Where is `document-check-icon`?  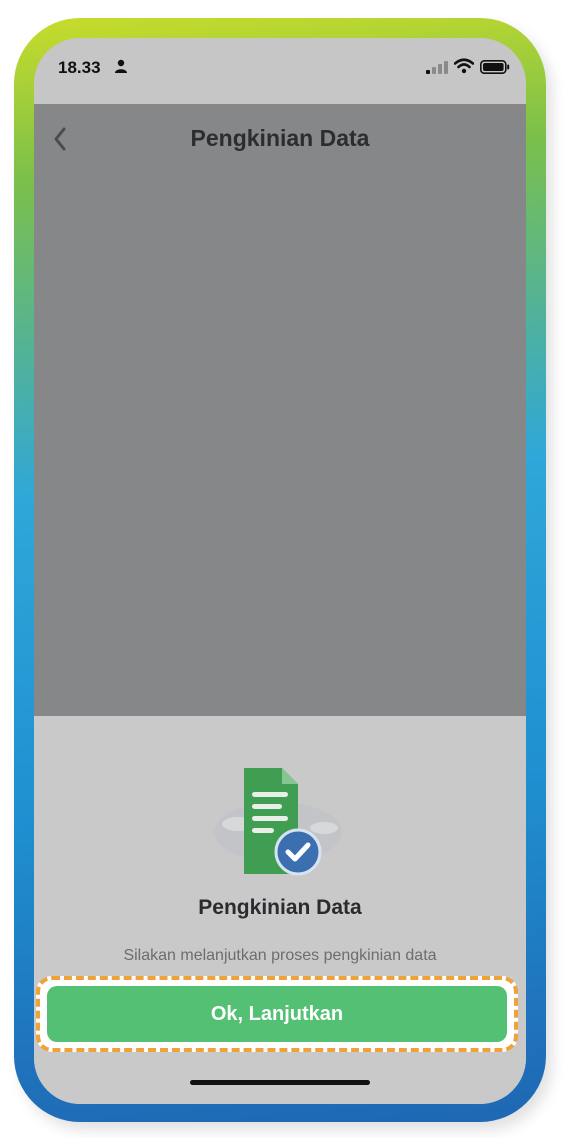 document-check-icon is located at coordinates (278, 822).